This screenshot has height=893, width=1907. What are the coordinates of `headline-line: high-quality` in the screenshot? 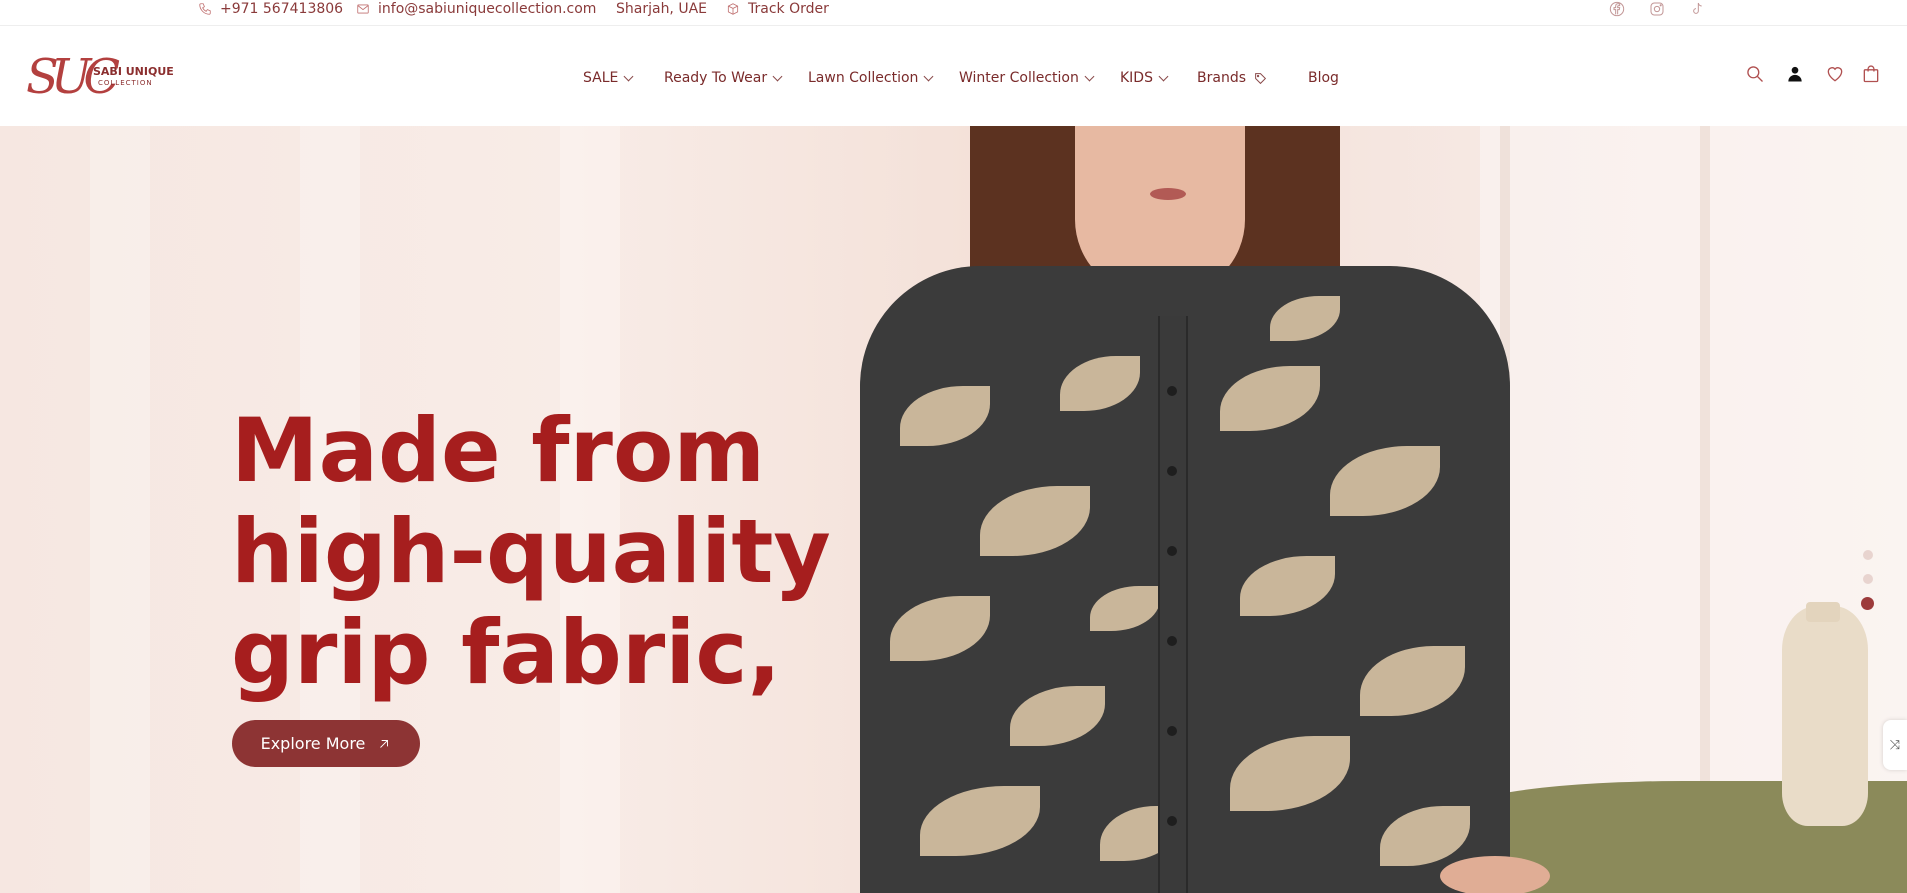 It's located at (531, 551).